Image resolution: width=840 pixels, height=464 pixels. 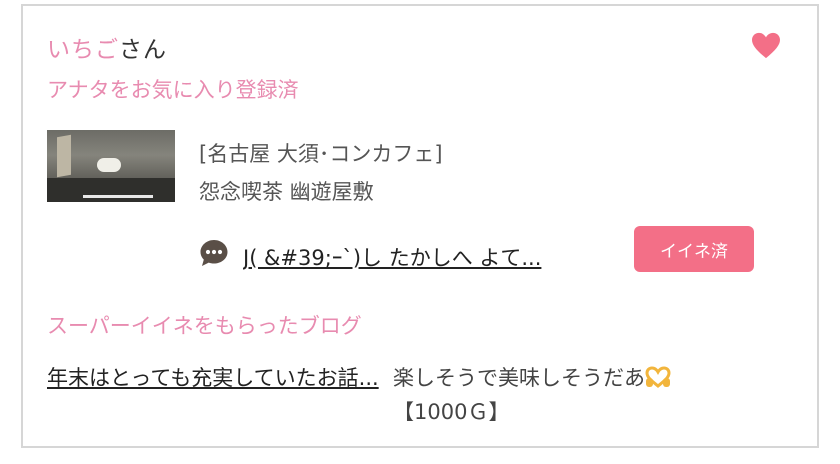 What do you see at coordinates (64, 156) in the screenshot?
I see `thumbnail-door` at bounding box center [64, 156].